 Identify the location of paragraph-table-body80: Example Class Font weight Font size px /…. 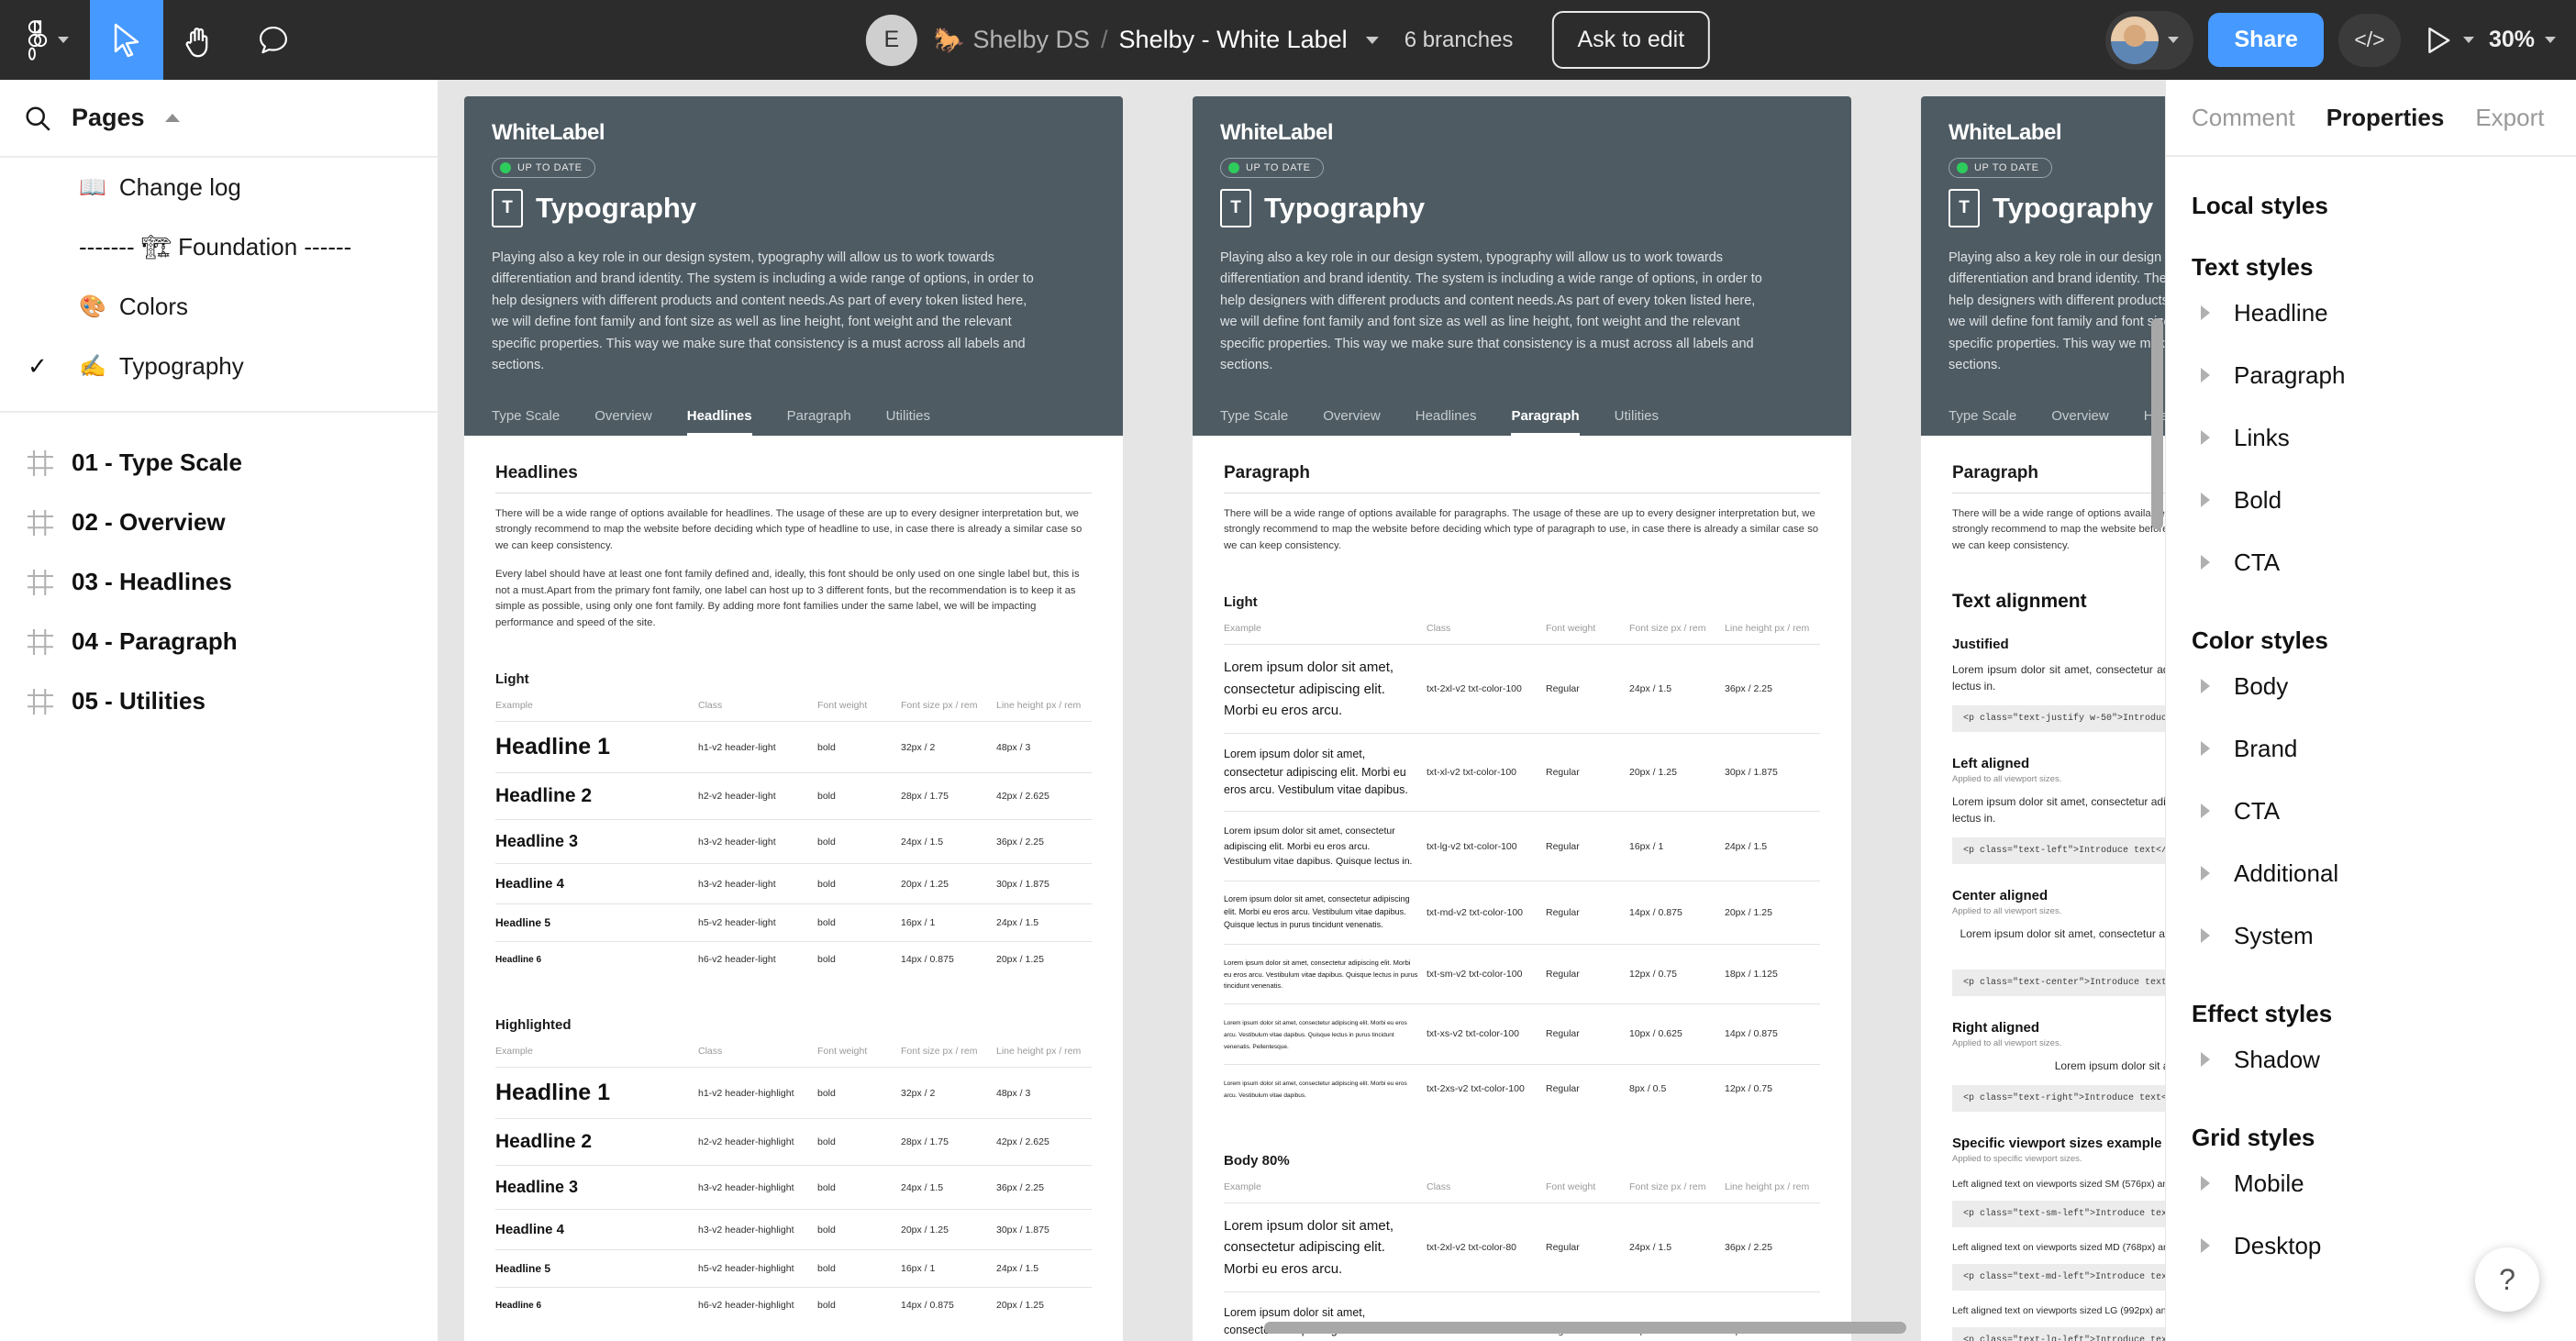
(1522, 1261).